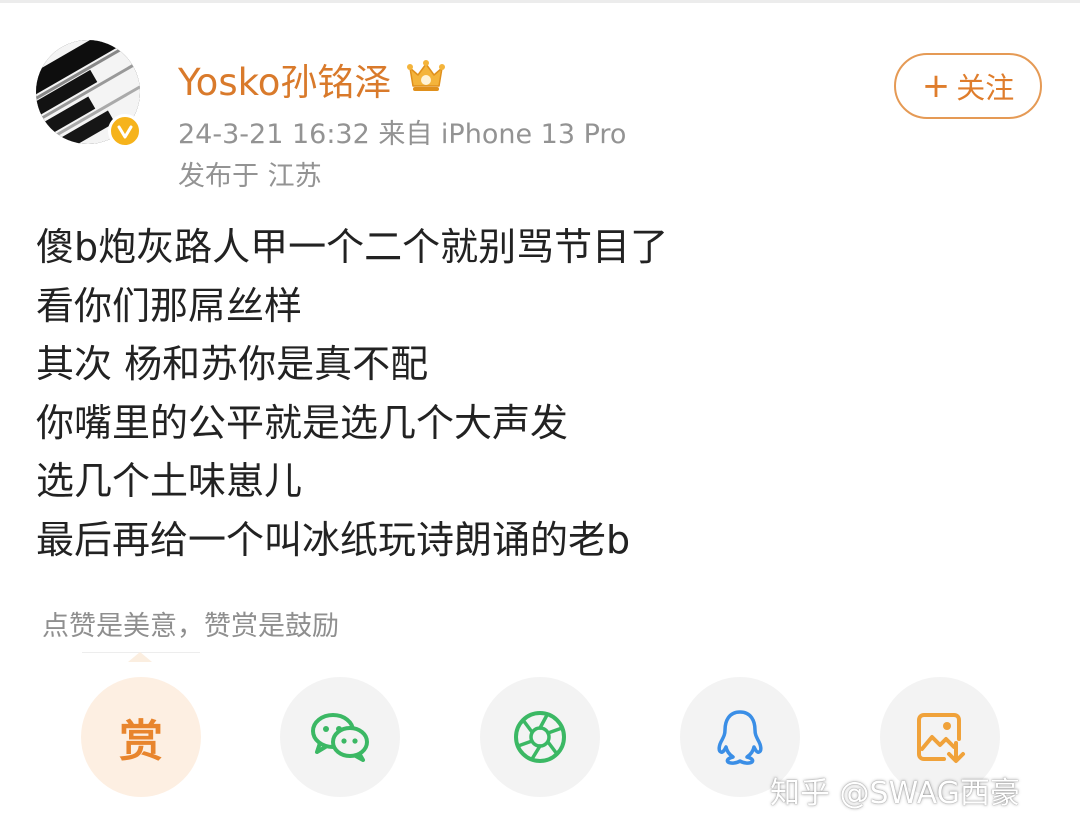 Image resolution: width=1080 pixels, height=832 pixels. I want to click on share-moments-button, so click(540, 737).